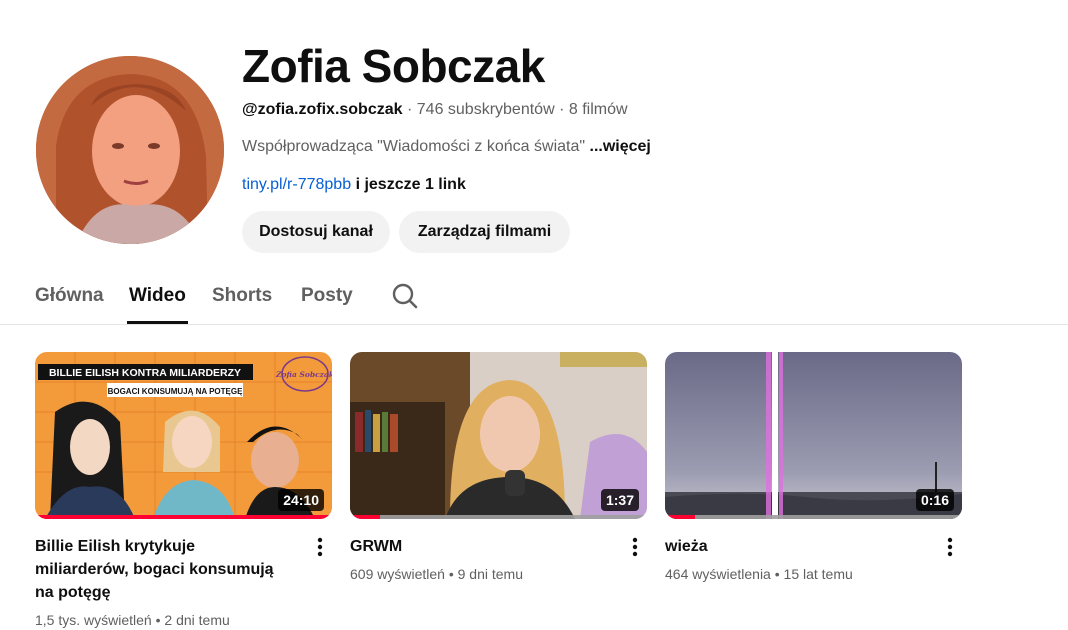 The height and width of the screenshot is (630, 1068). What do you see at coordinates (718, 574) in the screenshot?
I see `view-count: 464 wyświetlenia` at bounding box center [718, 574].